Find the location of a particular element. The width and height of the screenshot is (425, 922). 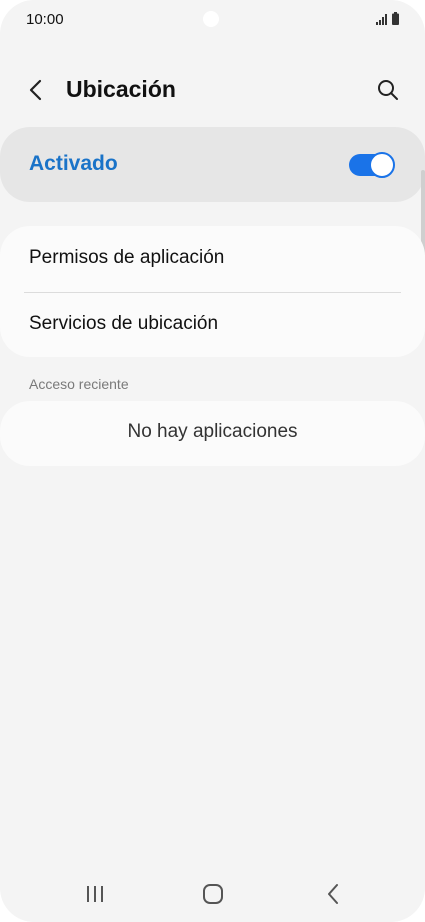

home-icon is located at coordinates (213, 894).